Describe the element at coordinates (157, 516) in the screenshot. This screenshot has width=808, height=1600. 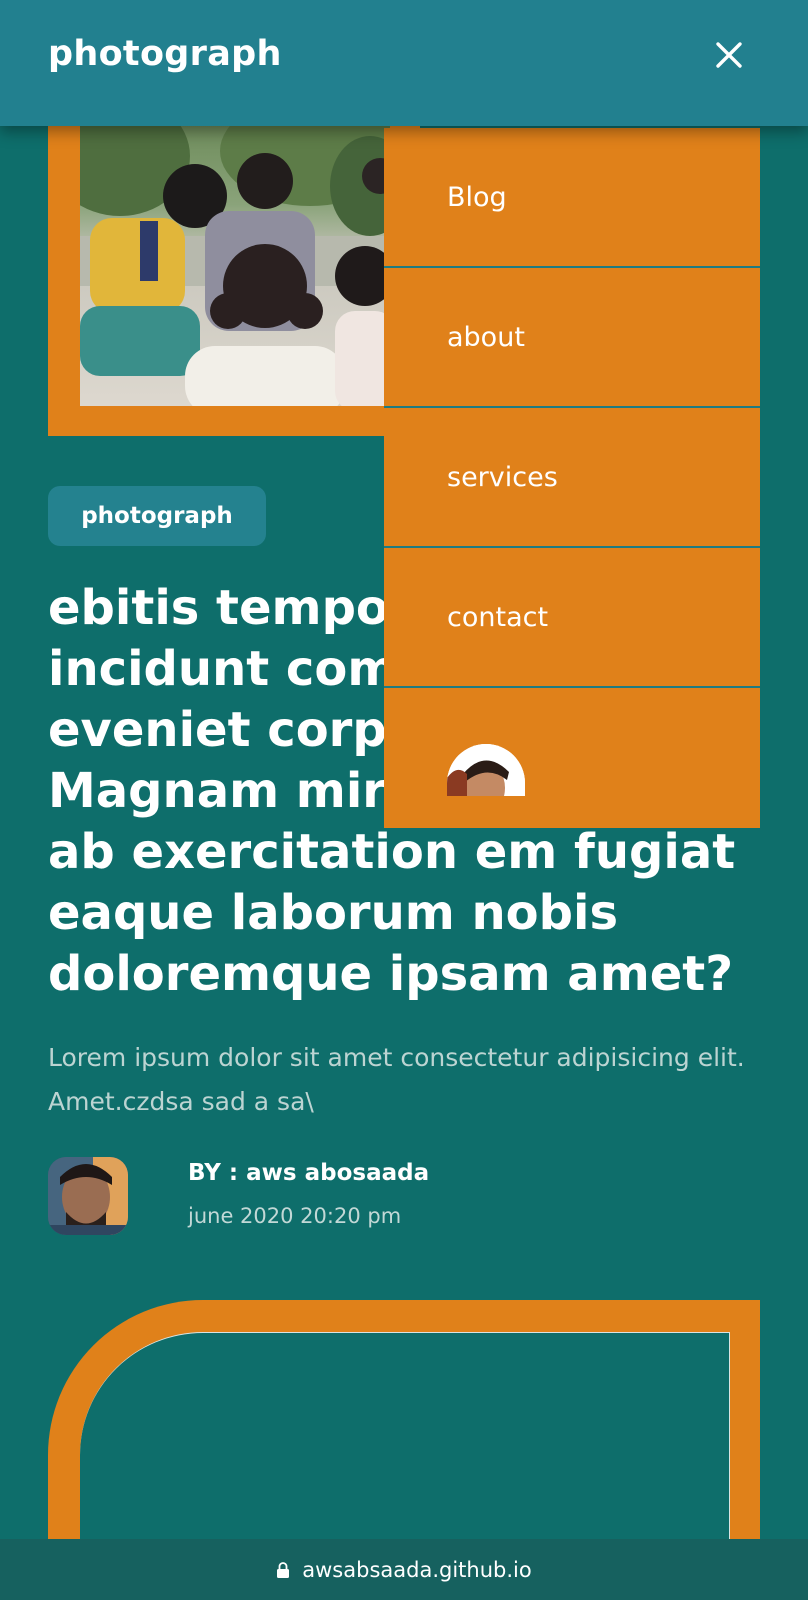
I see `category-badge: photograph` at that location.